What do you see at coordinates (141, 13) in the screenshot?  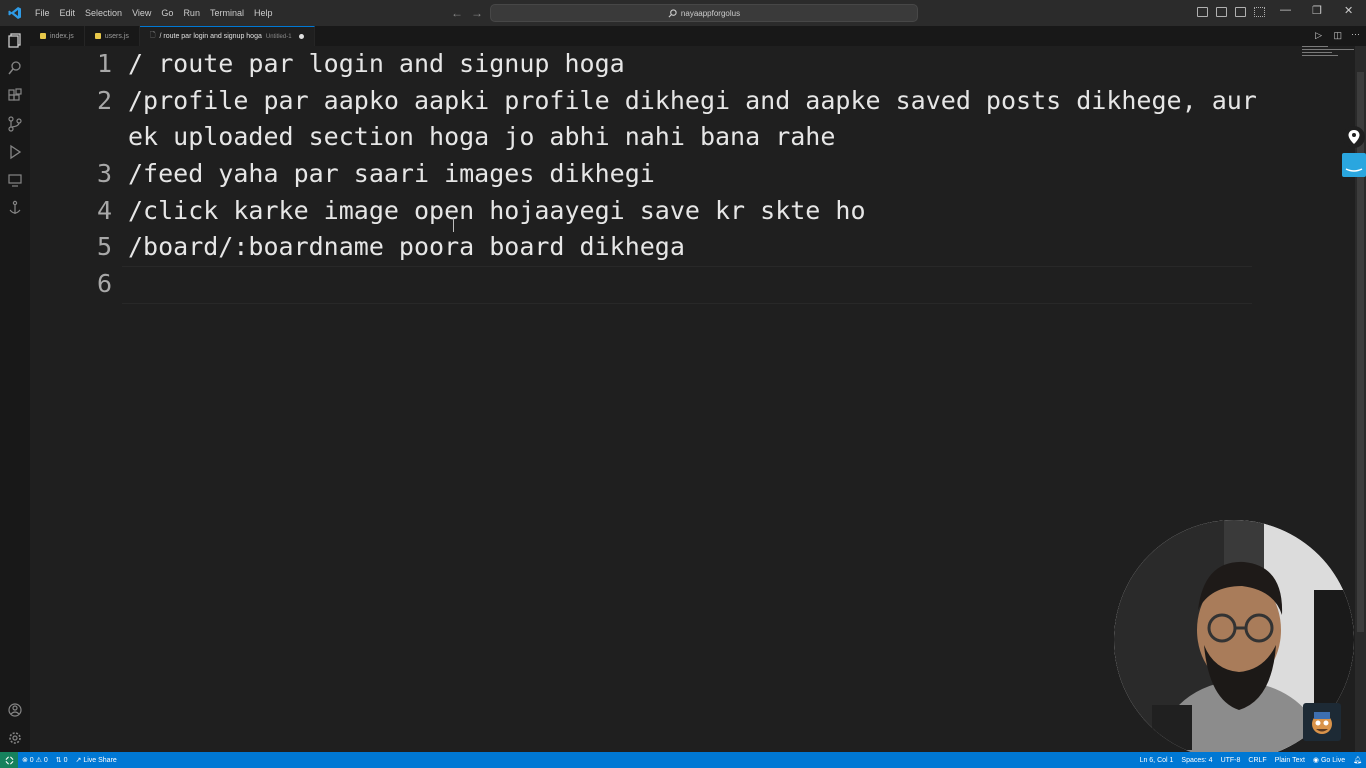 I see `menu-view: View` at bounding box center [141, 13].